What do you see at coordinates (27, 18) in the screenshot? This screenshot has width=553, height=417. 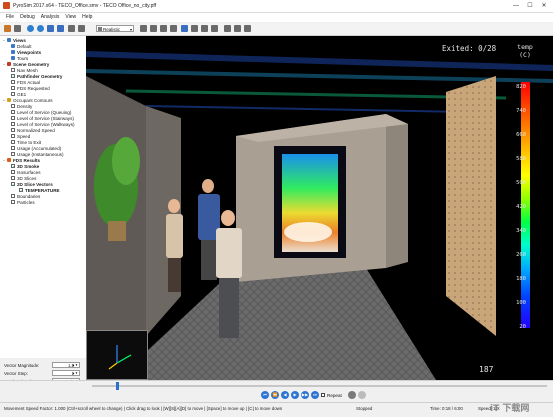 I see `menu-debug: Debug` at bounding box center [27, 18].